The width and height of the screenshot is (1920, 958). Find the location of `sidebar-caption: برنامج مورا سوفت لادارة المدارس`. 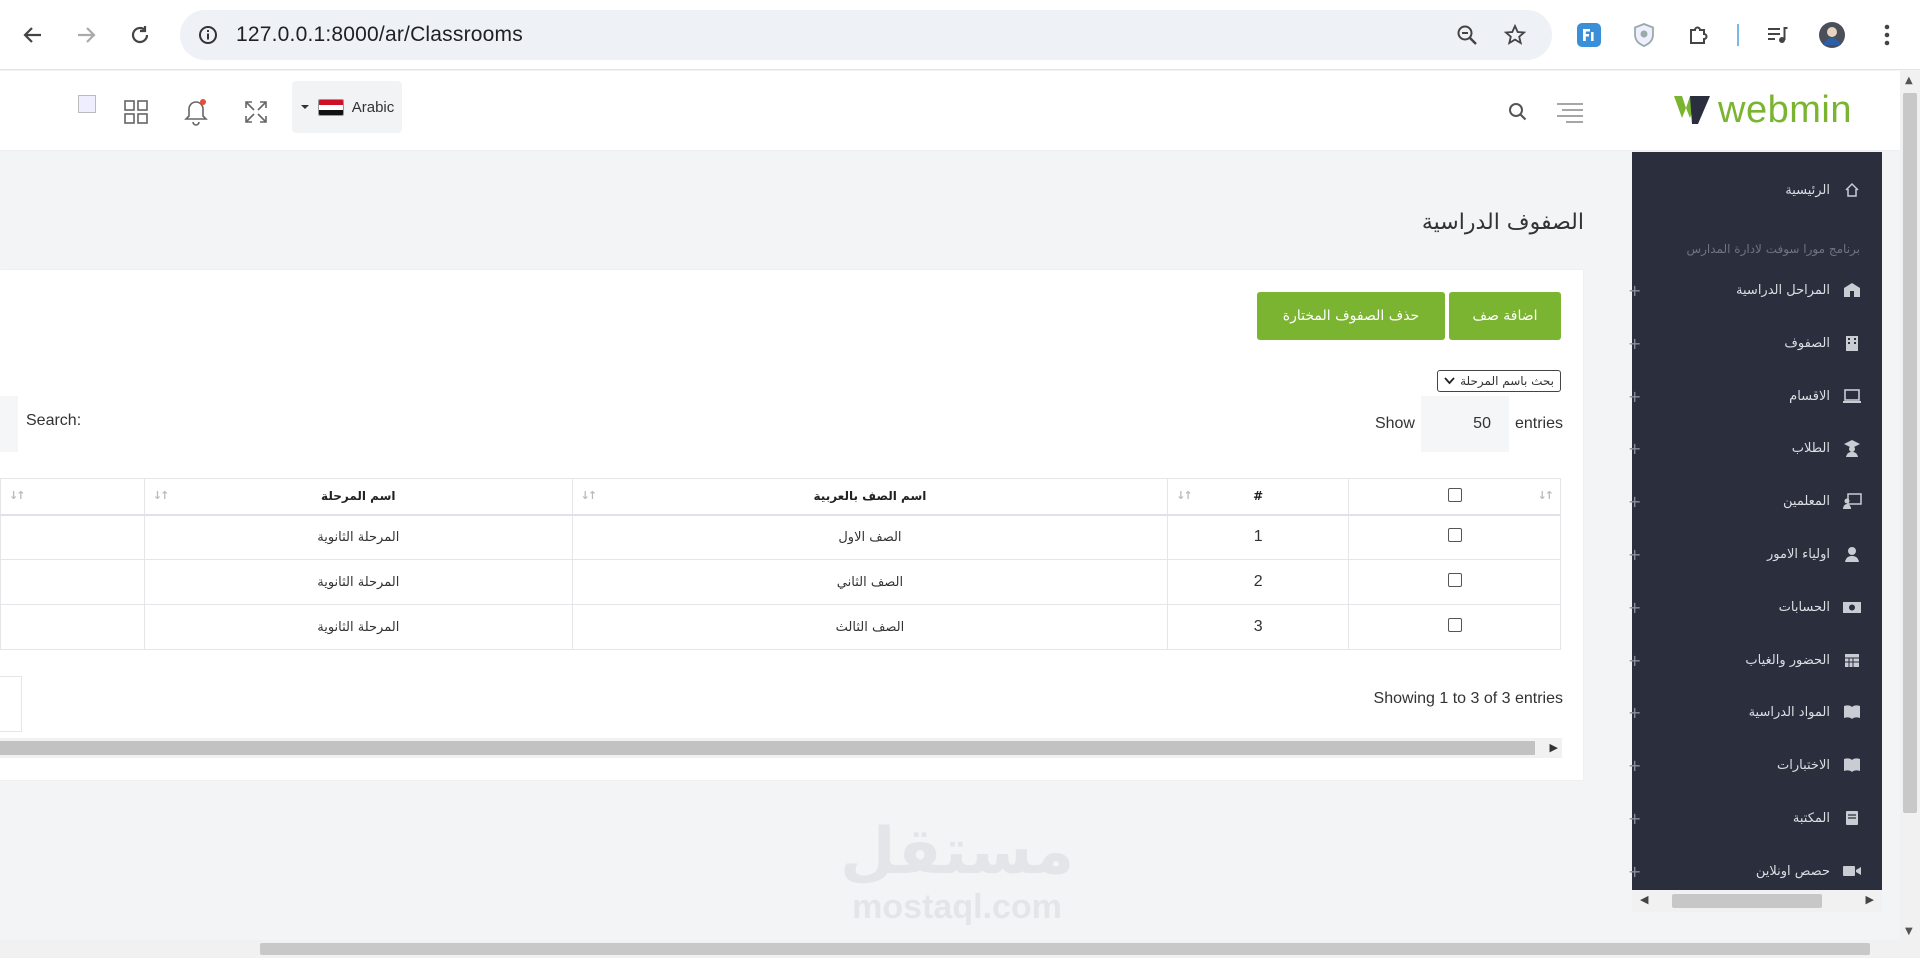

sidebar-caption: برنامج مورا سوفت لادارة المدارس is located at coordinates (1773, 249).